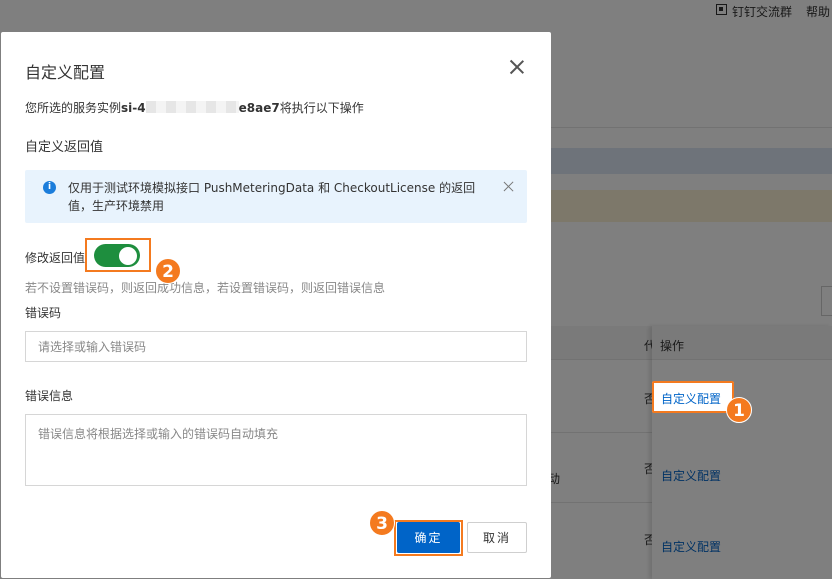  I want to click on toggle-knob, so click(128, 255).